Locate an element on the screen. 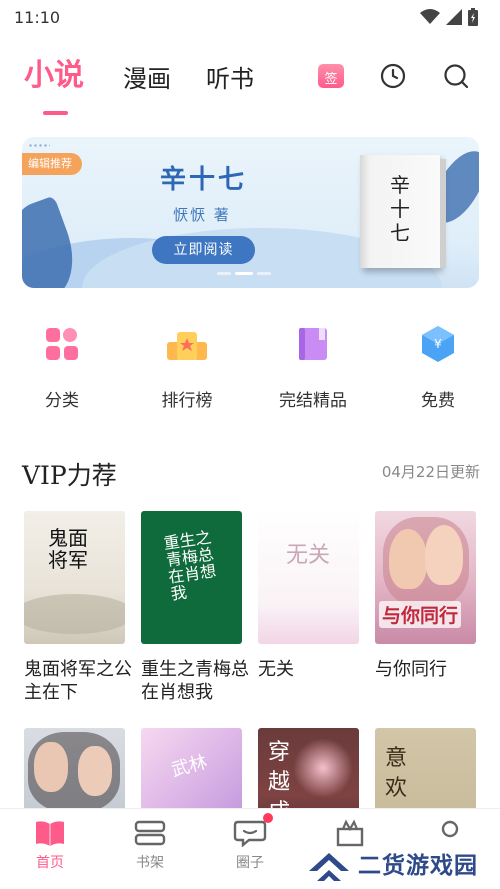 The height and width of the screenshot is (889, 500). banner-author: 恹恹 著 is located at coordinates (202, 215).